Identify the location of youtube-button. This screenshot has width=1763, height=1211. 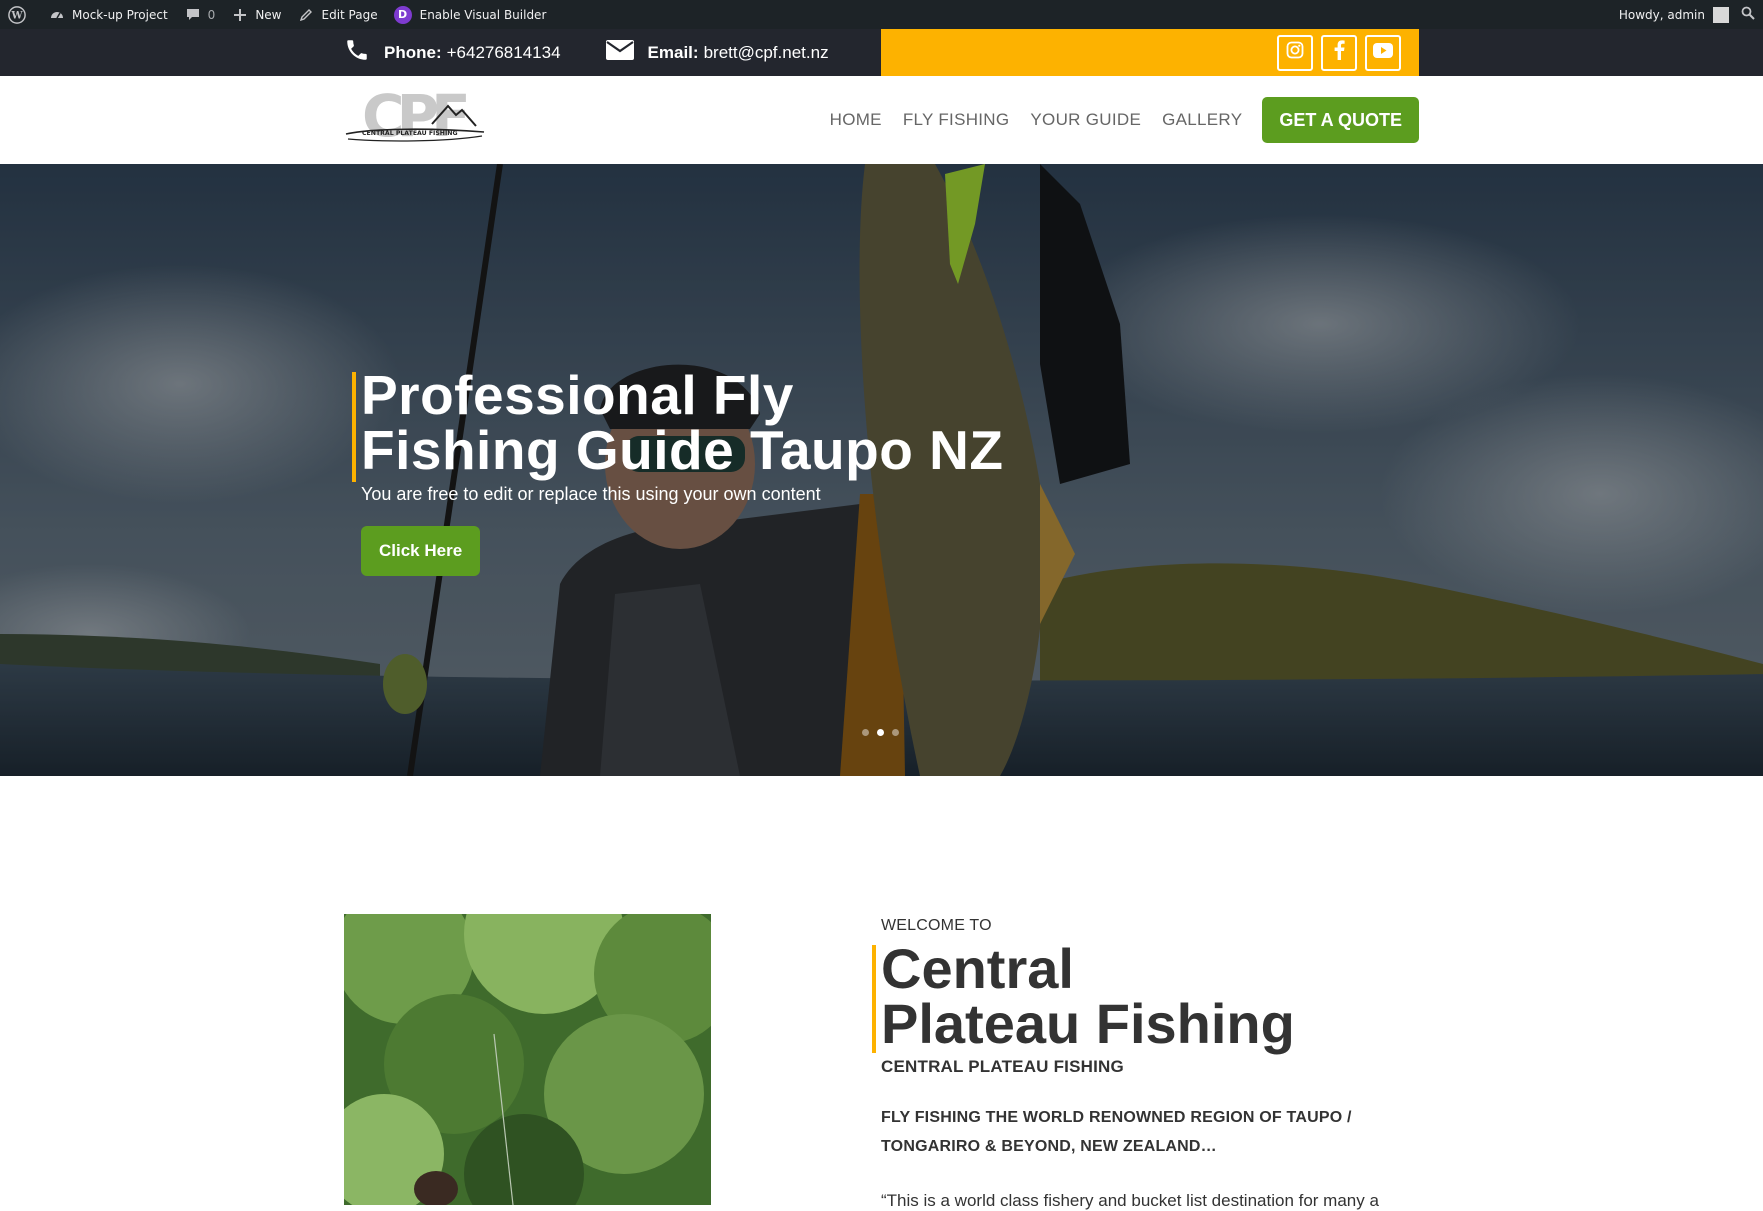
(1383, 52).